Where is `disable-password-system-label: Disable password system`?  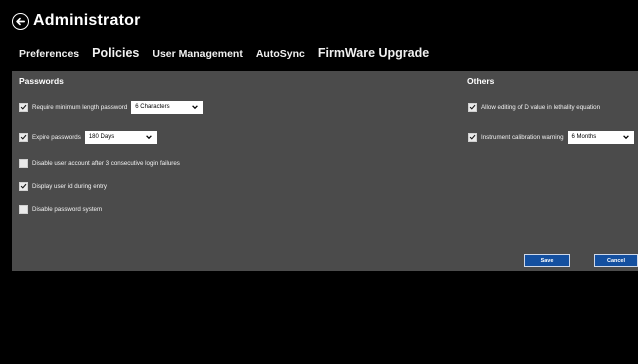
disable-password-system-label: Disable password system is located at coordinates (67, 209).